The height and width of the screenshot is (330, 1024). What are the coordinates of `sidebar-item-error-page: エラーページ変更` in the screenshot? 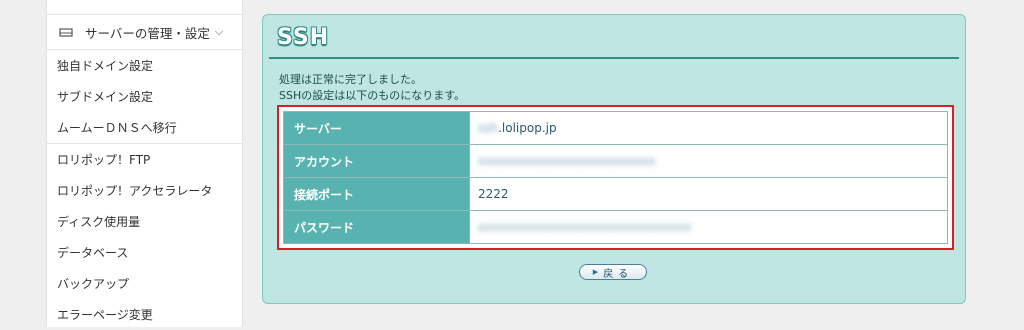 It's located at (144, 314).